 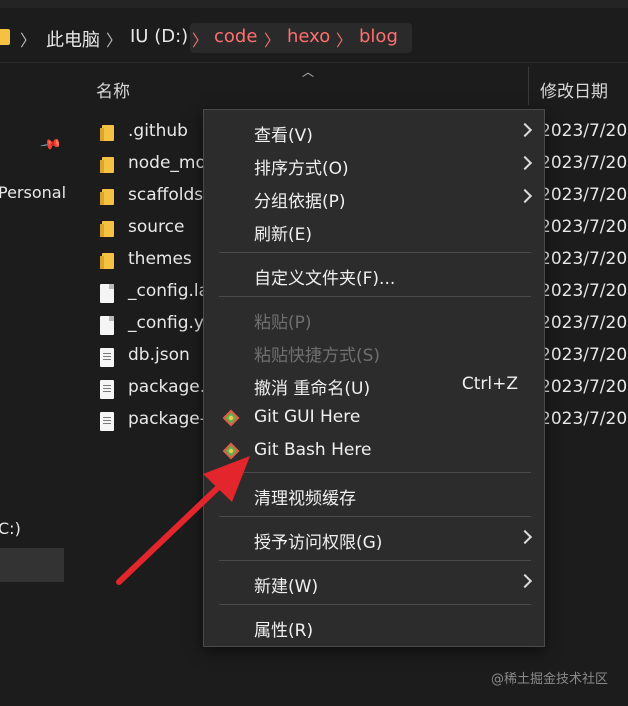 I want to click on file-name: _config.y, so click(x=166, y=323).